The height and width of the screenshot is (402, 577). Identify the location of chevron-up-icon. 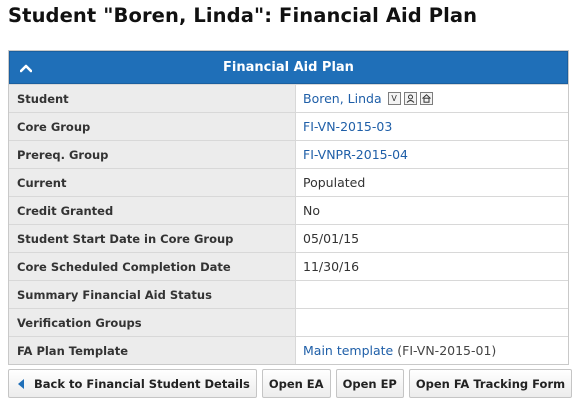
(26, 68).